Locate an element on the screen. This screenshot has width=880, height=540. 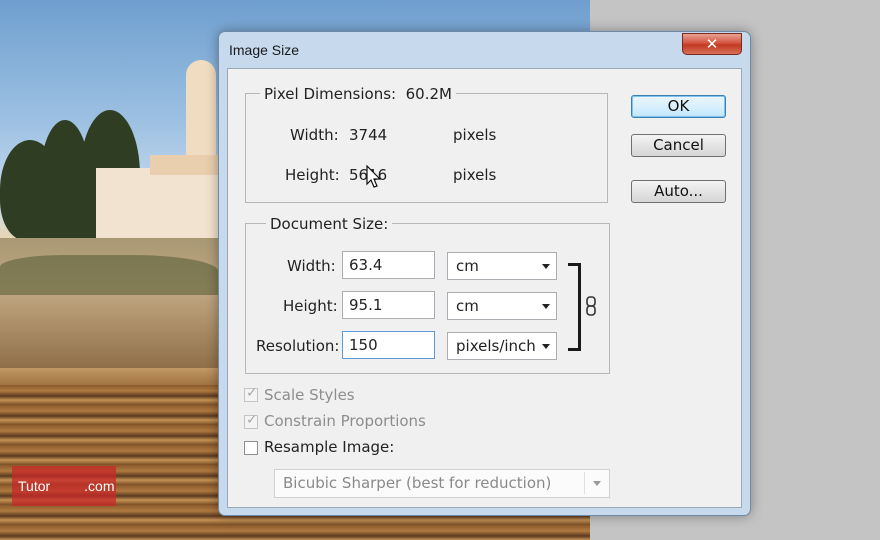
watermark-logo: Tutor .com is located at coordinates (64, 486).